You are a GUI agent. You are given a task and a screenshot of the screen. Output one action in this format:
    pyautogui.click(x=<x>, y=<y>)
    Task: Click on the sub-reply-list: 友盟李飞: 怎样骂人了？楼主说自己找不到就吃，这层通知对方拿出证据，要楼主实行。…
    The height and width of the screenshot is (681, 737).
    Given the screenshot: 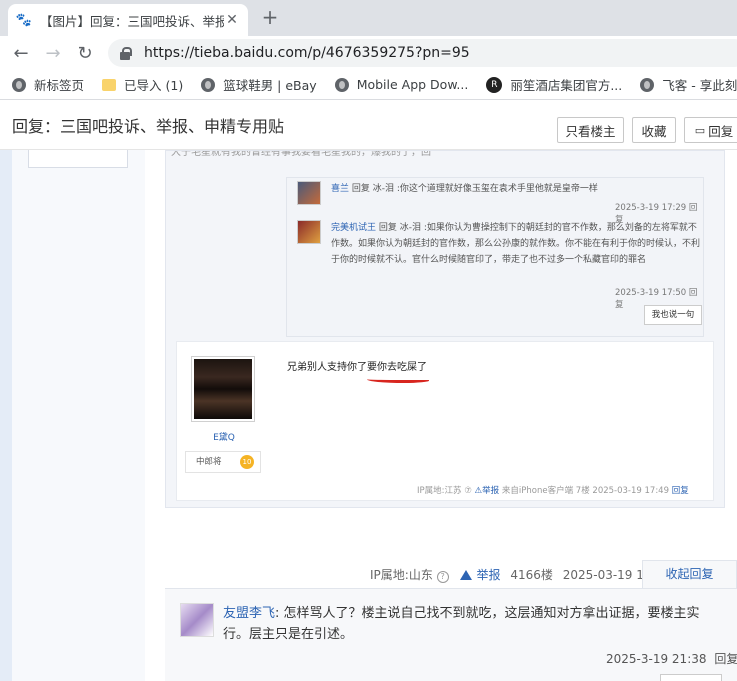 What is the action you would take?
    pyautogui.click(x=451, y=634)
    